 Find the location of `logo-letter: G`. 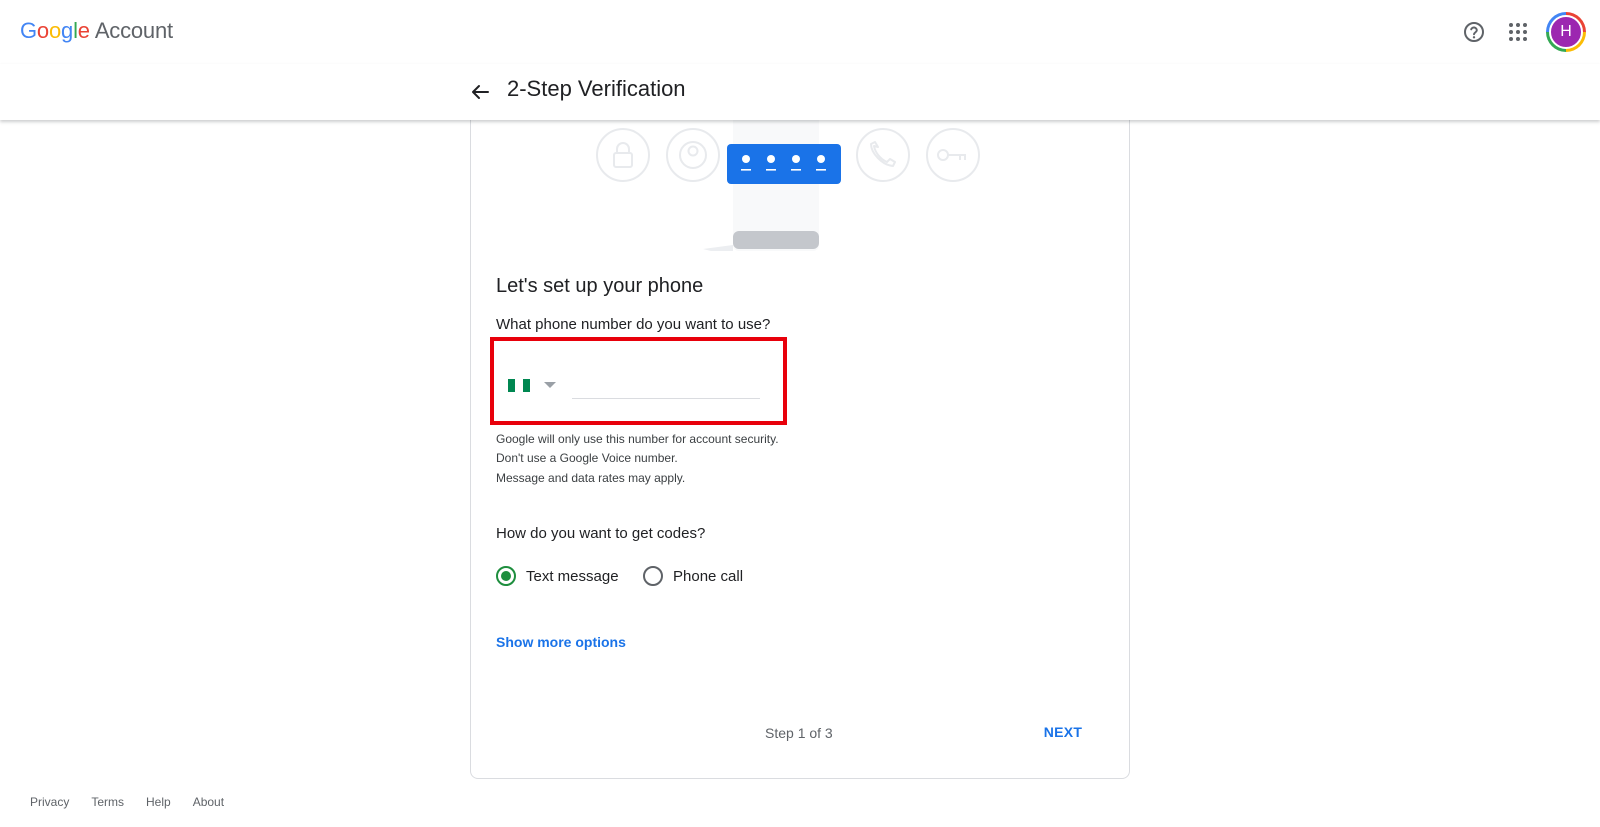

logo-letter: G is located at coordinates (28, 30).